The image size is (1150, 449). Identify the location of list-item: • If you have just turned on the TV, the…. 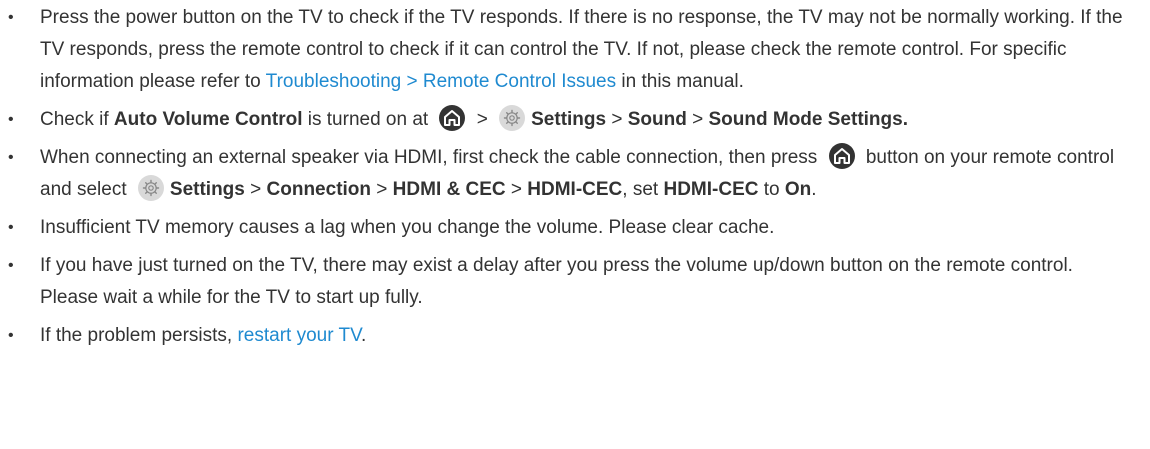
(565, 282).